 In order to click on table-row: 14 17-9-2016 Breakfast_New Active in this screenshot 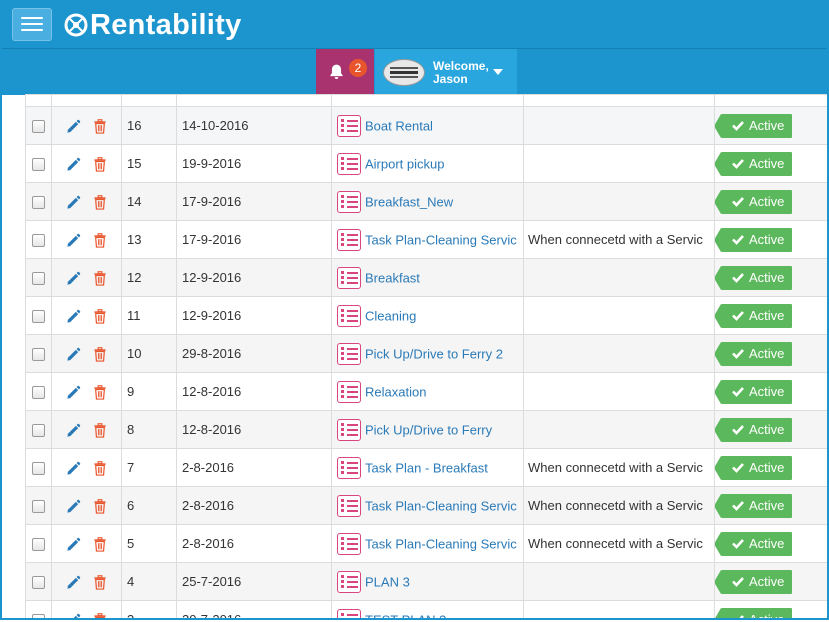, I will do `click(426, 201)`.